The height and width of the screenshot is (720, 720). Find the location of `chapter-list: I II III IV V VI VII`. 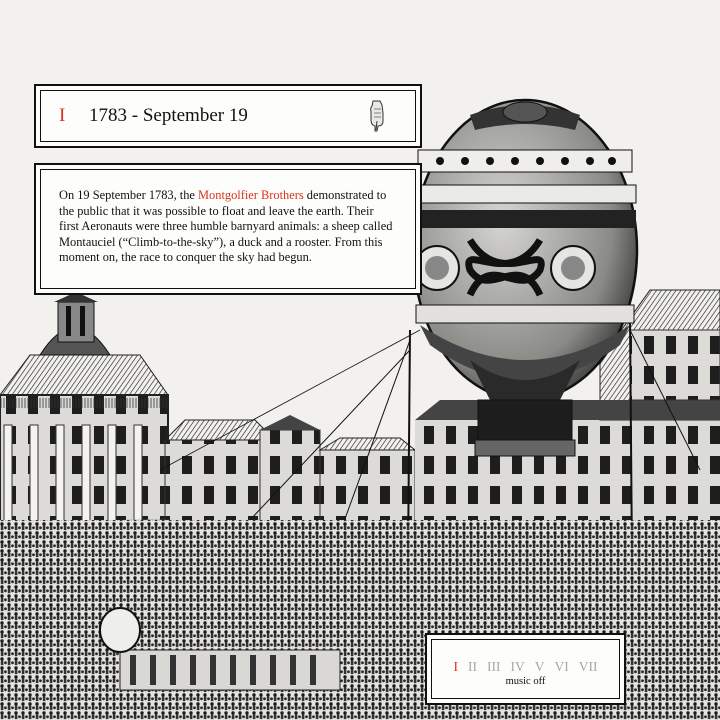

chapter-list: I II III IV V VI VII is located at coordinates (525, 667).